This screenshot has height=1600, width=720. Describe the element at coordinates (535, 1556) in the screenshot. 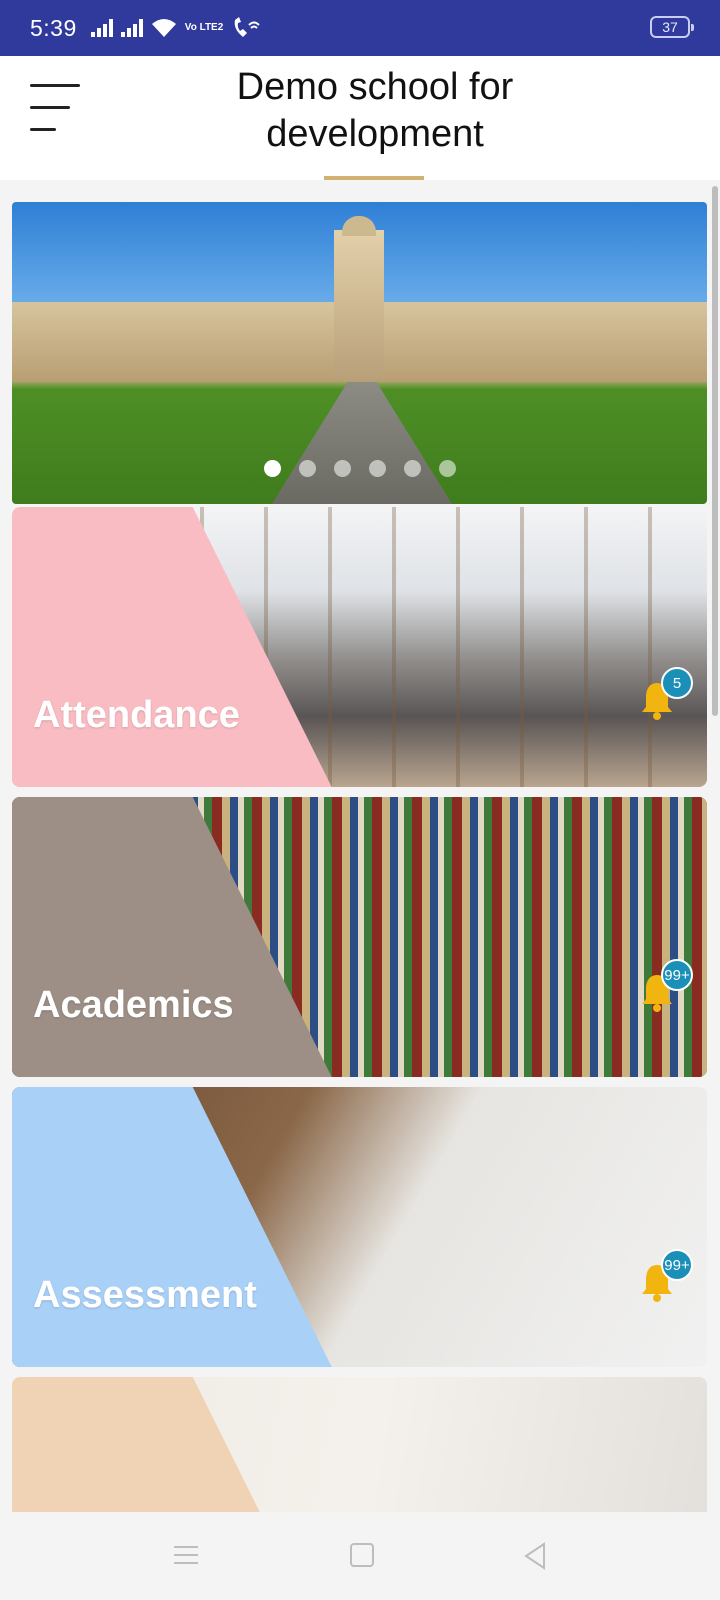

I see `back-icon` at that location.